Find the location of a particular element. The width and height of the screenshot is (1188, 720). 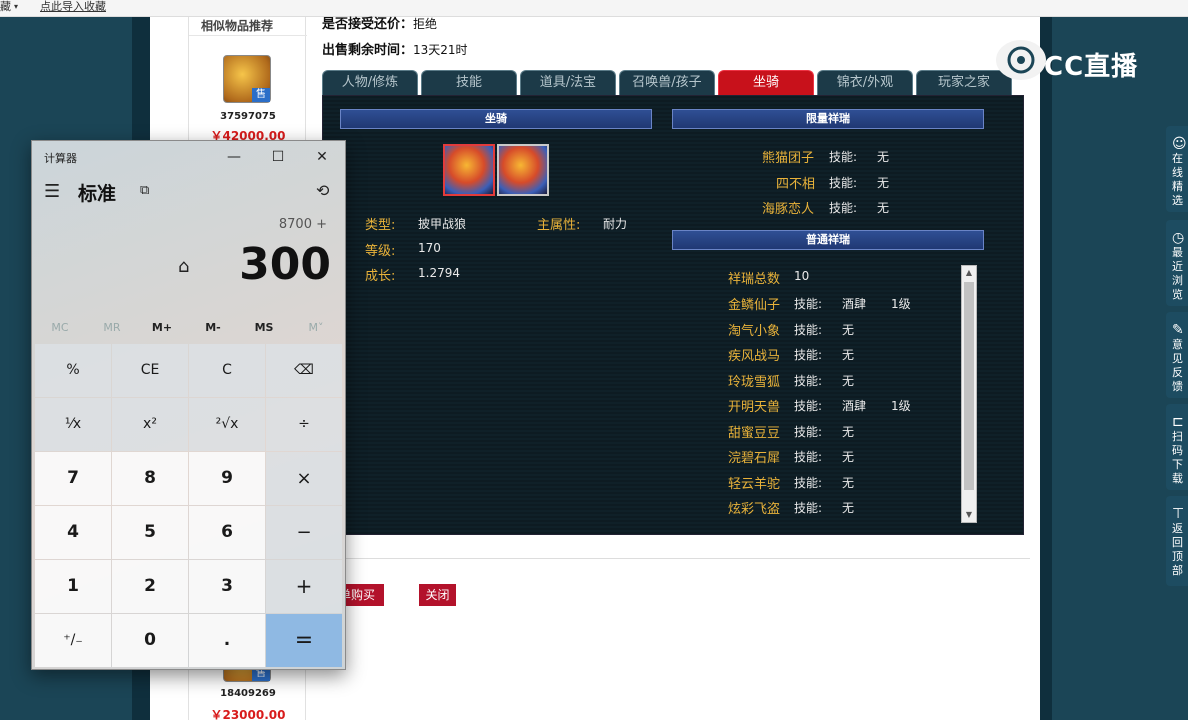

scrollbar-thumb is located at coordinates (969, 386).